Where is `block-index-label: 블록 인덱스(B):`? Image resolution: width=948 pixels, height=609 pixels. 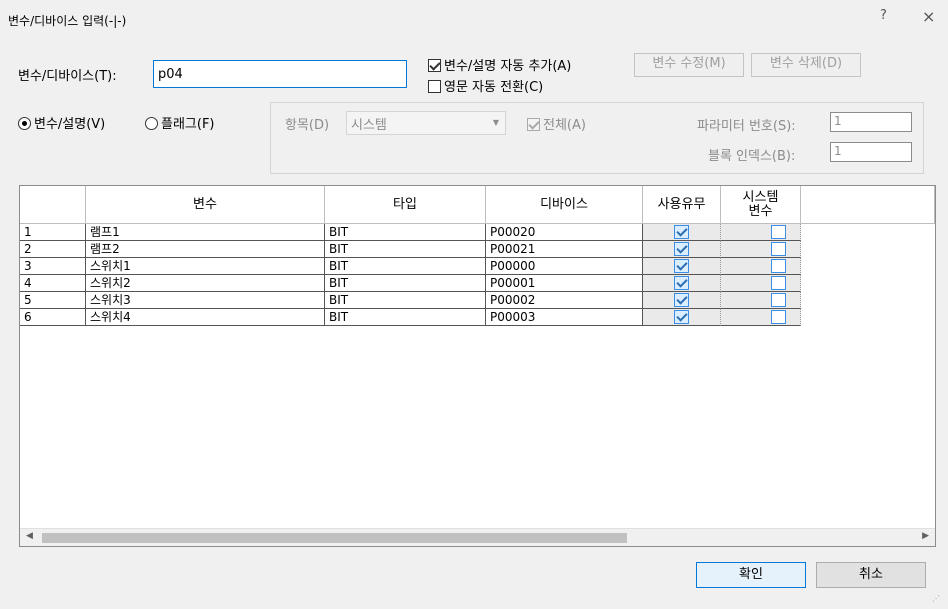
block-index-label: 블록 인덱스(B): is located at coordinates (752, 156).